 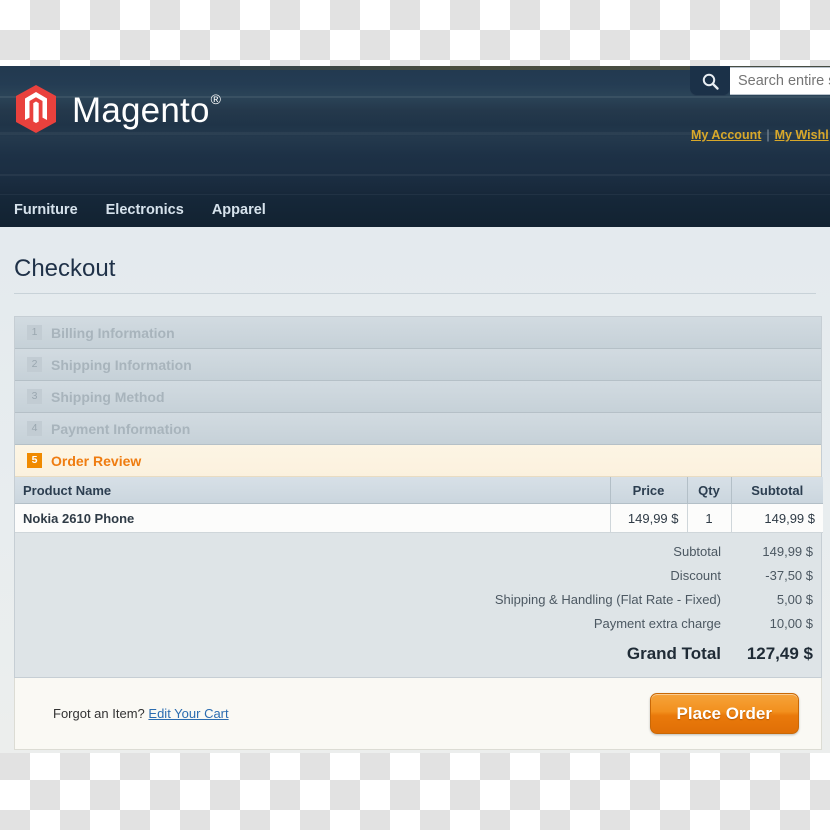 I want to click on grand-total-value: 127,49 $, so click(x=779, y=653).